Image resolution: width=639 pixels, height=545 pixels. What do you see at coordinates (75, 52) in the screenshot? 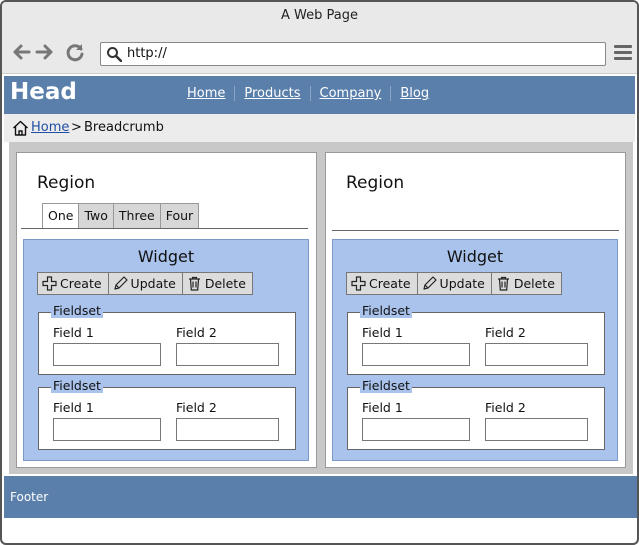
I see `reload-icon` at bounding box center [75, 52].